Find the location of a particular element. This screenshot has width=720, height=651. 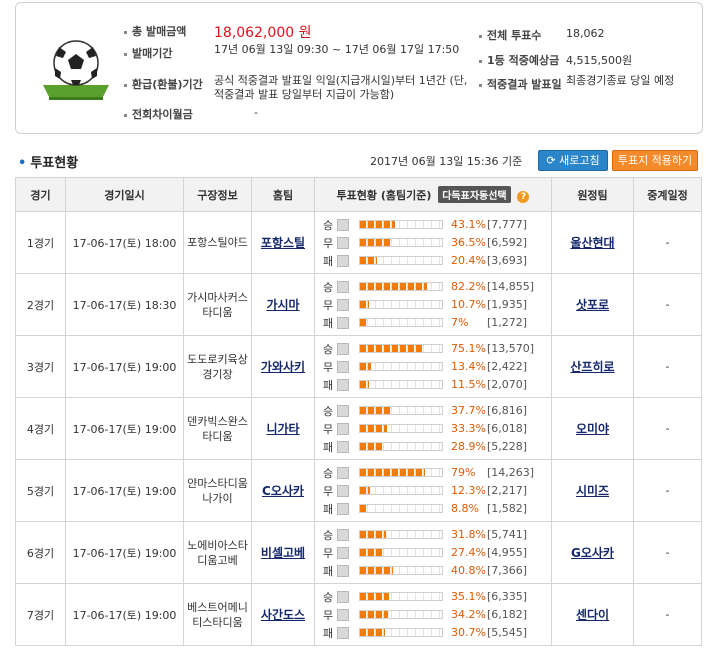

home-team-link: C오사카 is located at coordinates (283, 491).